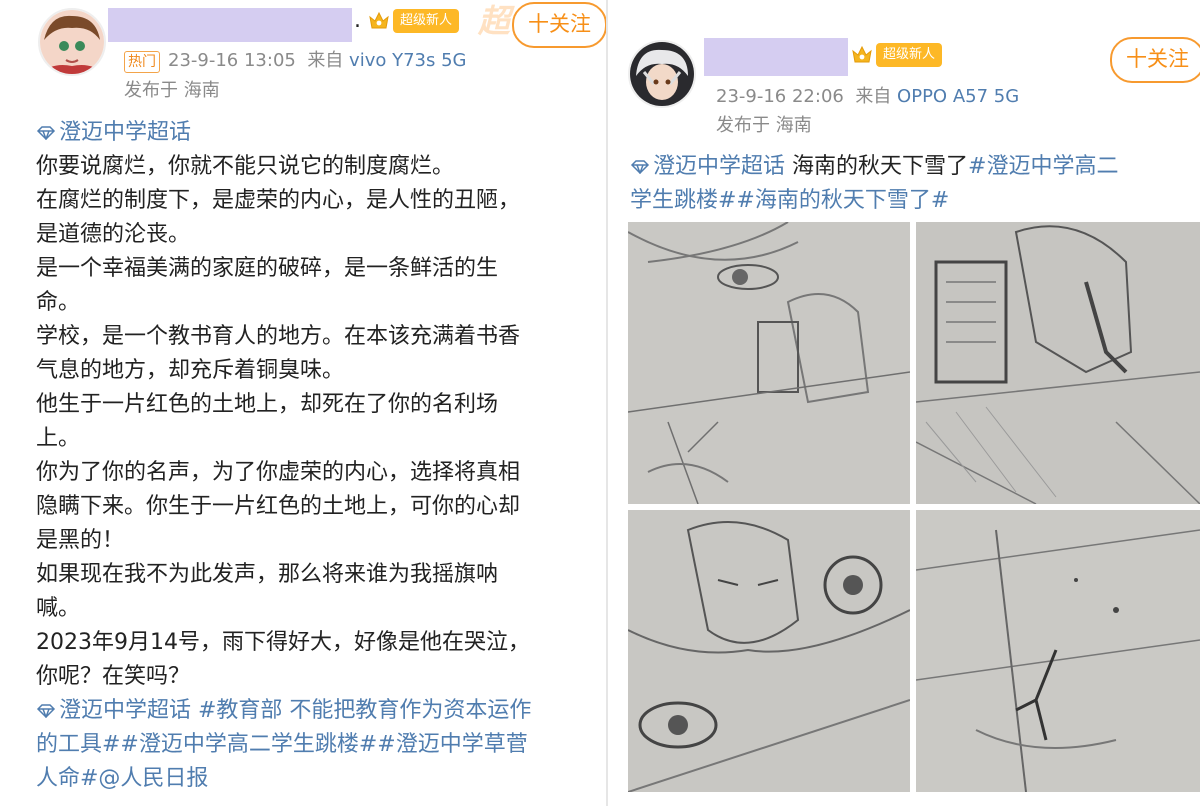 The height and width of the screenshot is (806, 1200). I want to click on pencil-sketch-boy-with-phone-closeup, so click(1058, 363).